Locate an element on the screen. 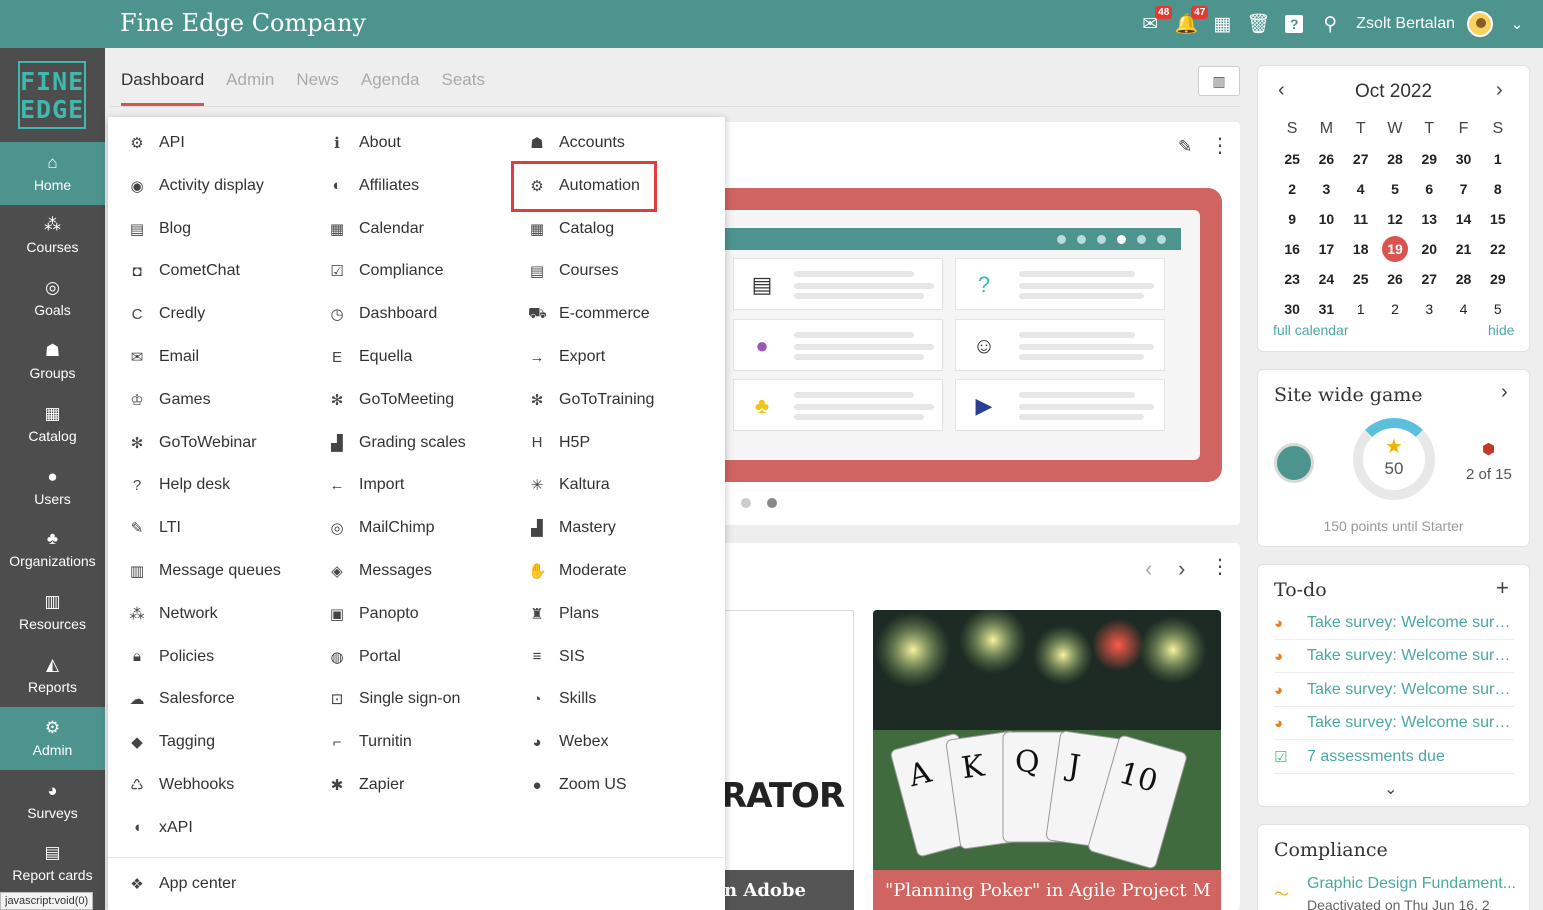  help-icon: ? is located at coordinates (1294, 24).